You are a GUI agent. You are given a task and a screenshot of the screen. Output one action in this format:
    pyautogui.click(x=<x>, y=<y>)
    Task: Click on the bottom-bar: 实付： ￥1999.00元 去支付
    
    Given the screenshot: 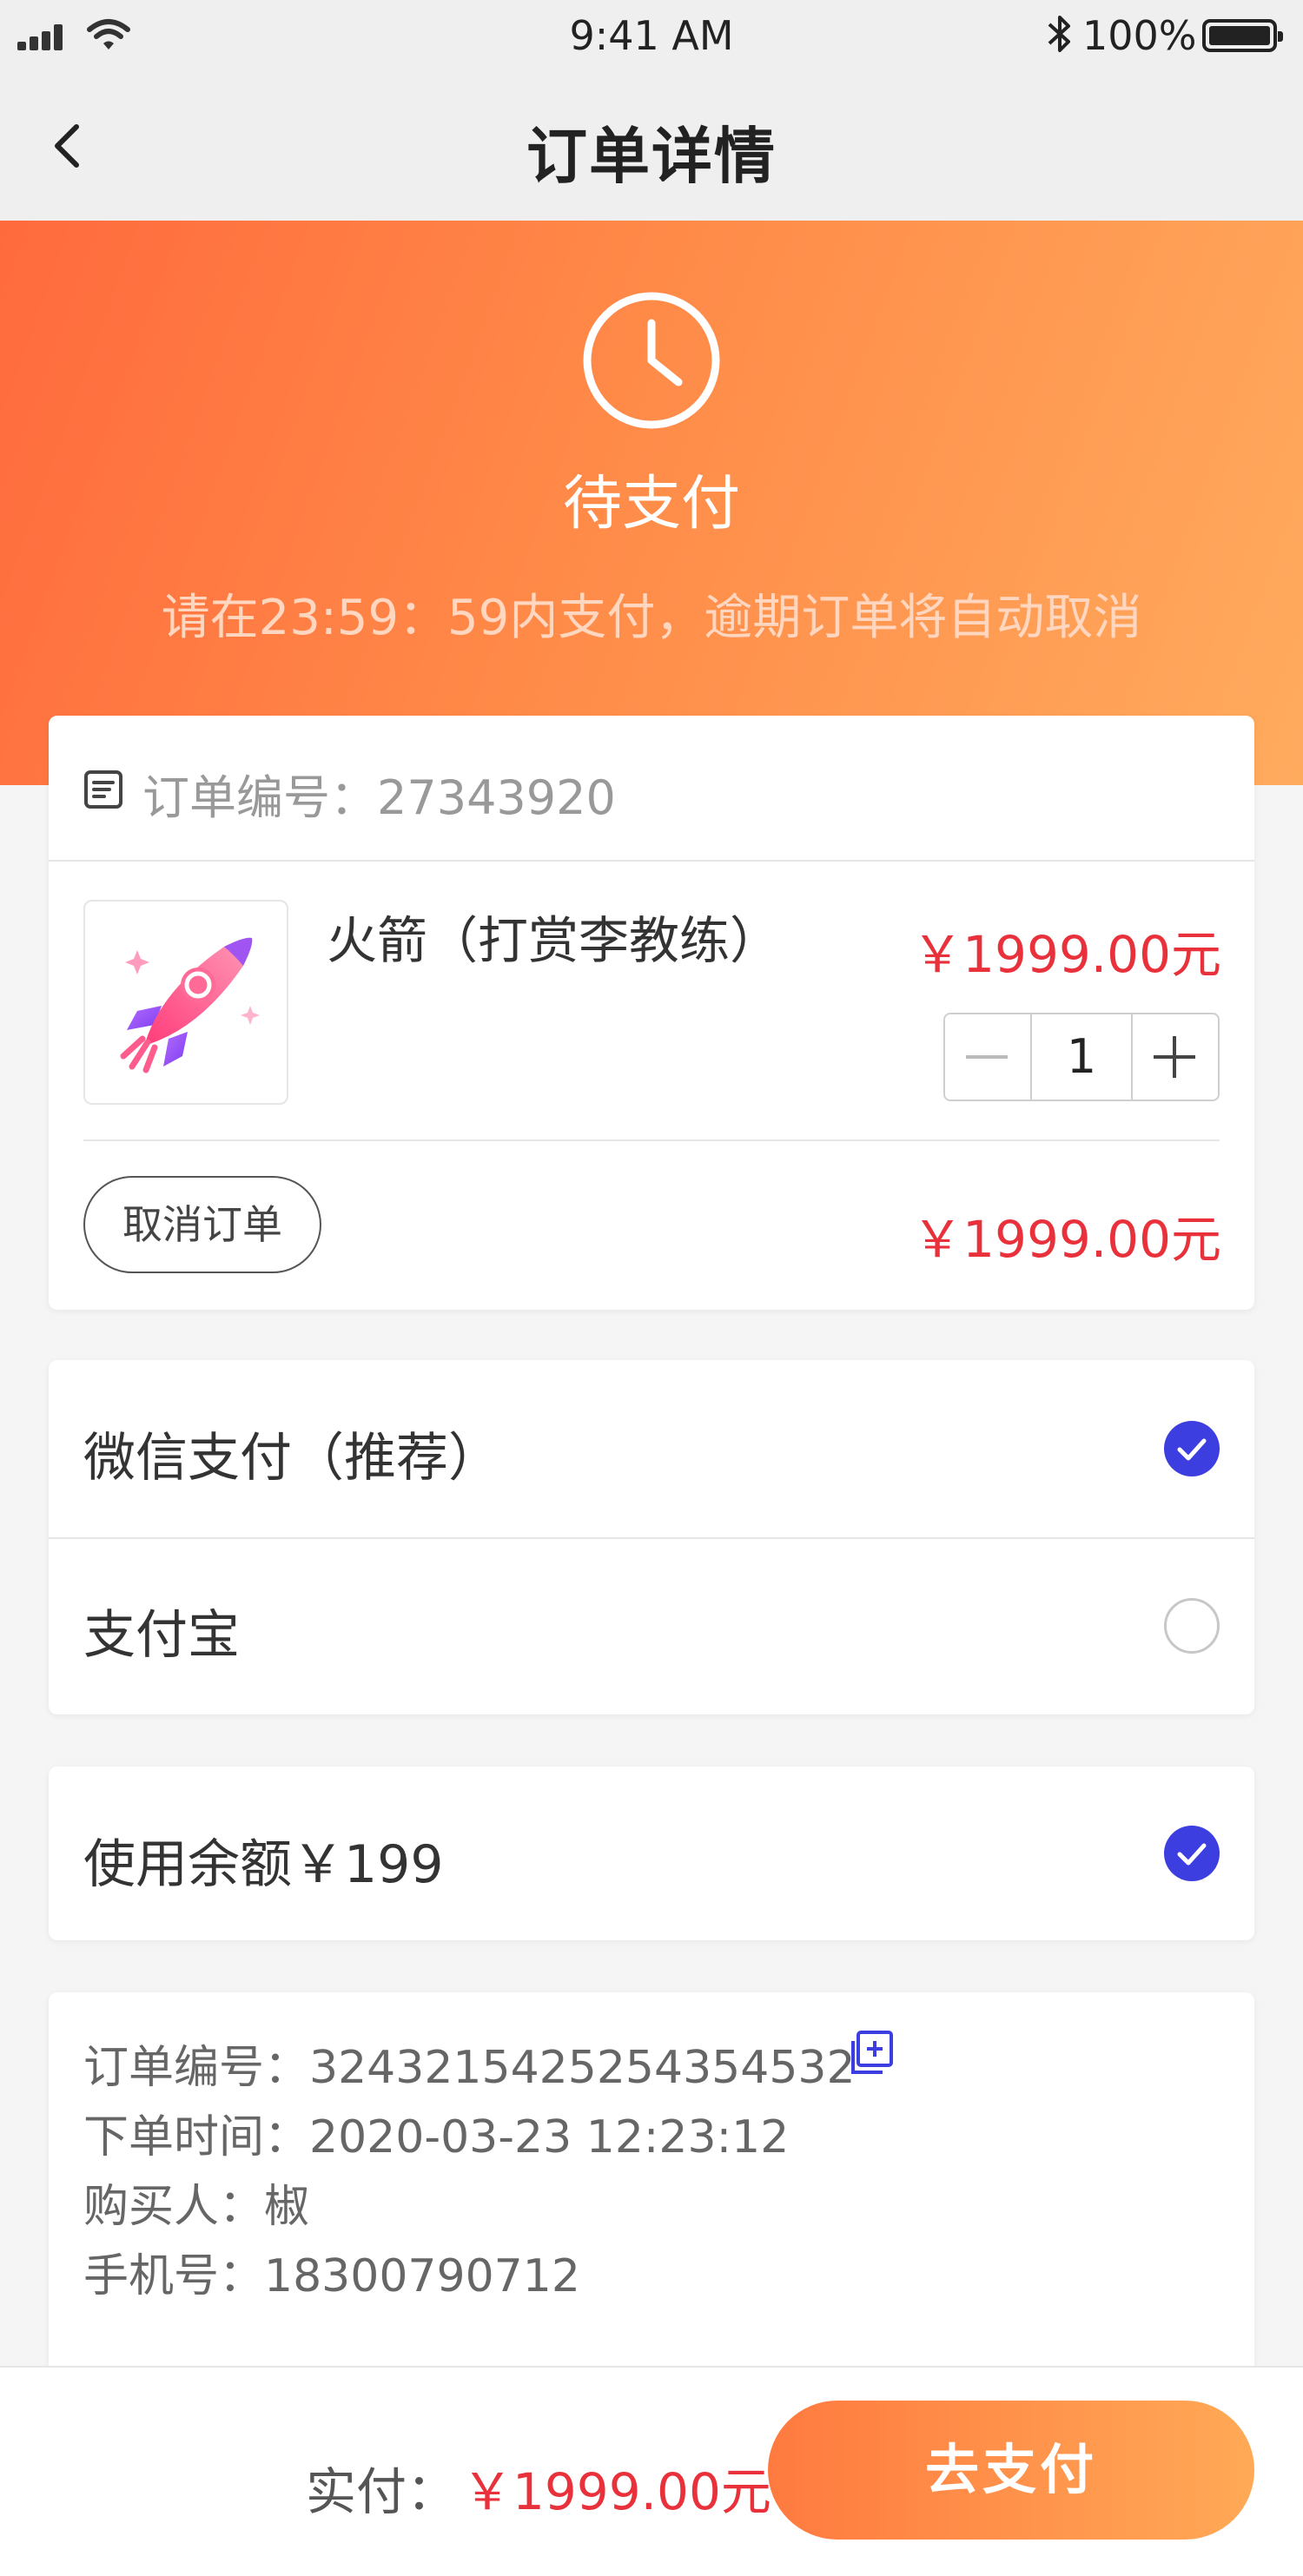 What is the action you would take?
    pyautogui.click(x=651, y=2471)
    